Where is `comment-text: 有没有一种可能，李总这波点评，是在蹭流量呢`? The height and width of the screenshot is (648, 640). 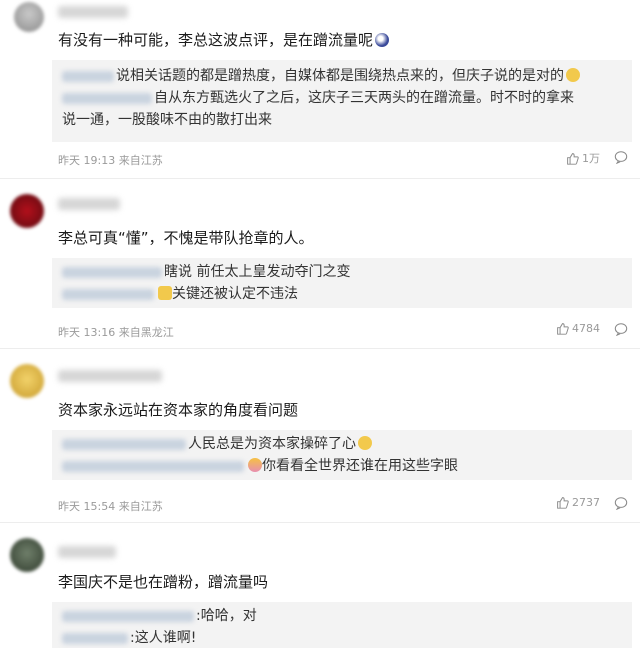
comment-text: 有没有一种可能，李总这波点评，是在蹭流量呢 is located at coordinates (224, 40).